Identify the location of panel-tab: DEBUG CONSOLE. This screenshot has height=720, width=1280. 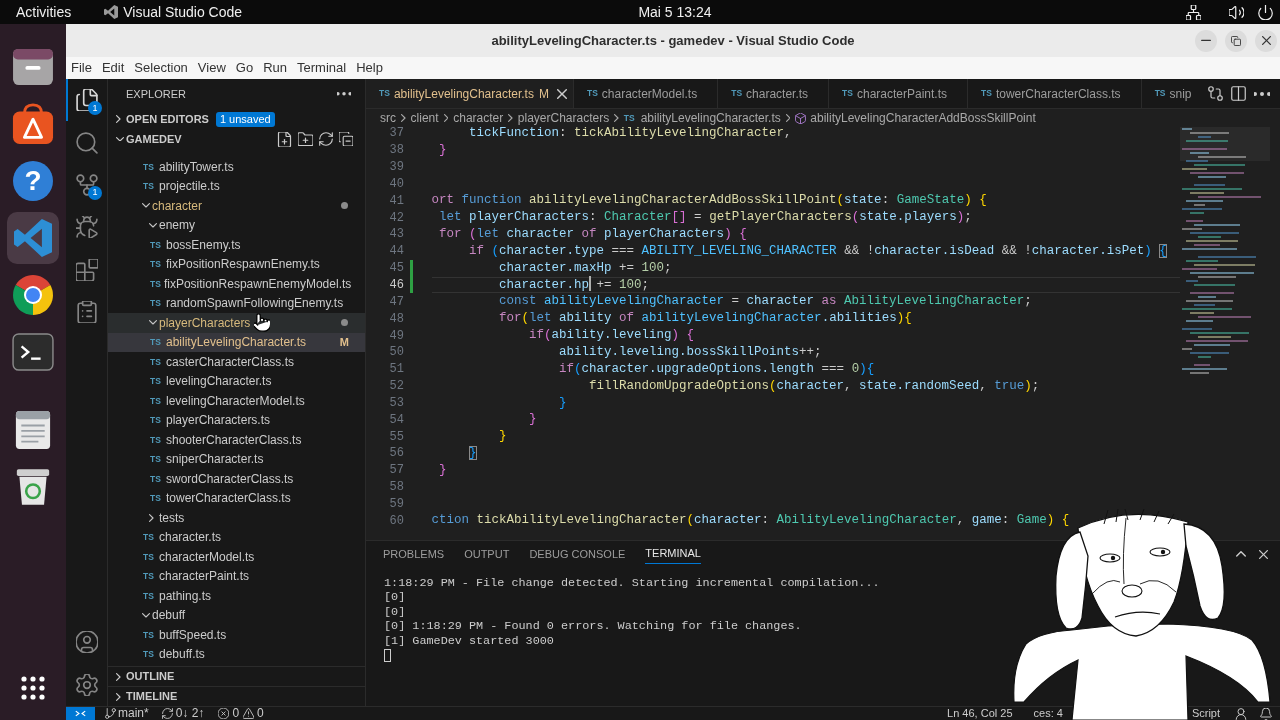
(577, 554).